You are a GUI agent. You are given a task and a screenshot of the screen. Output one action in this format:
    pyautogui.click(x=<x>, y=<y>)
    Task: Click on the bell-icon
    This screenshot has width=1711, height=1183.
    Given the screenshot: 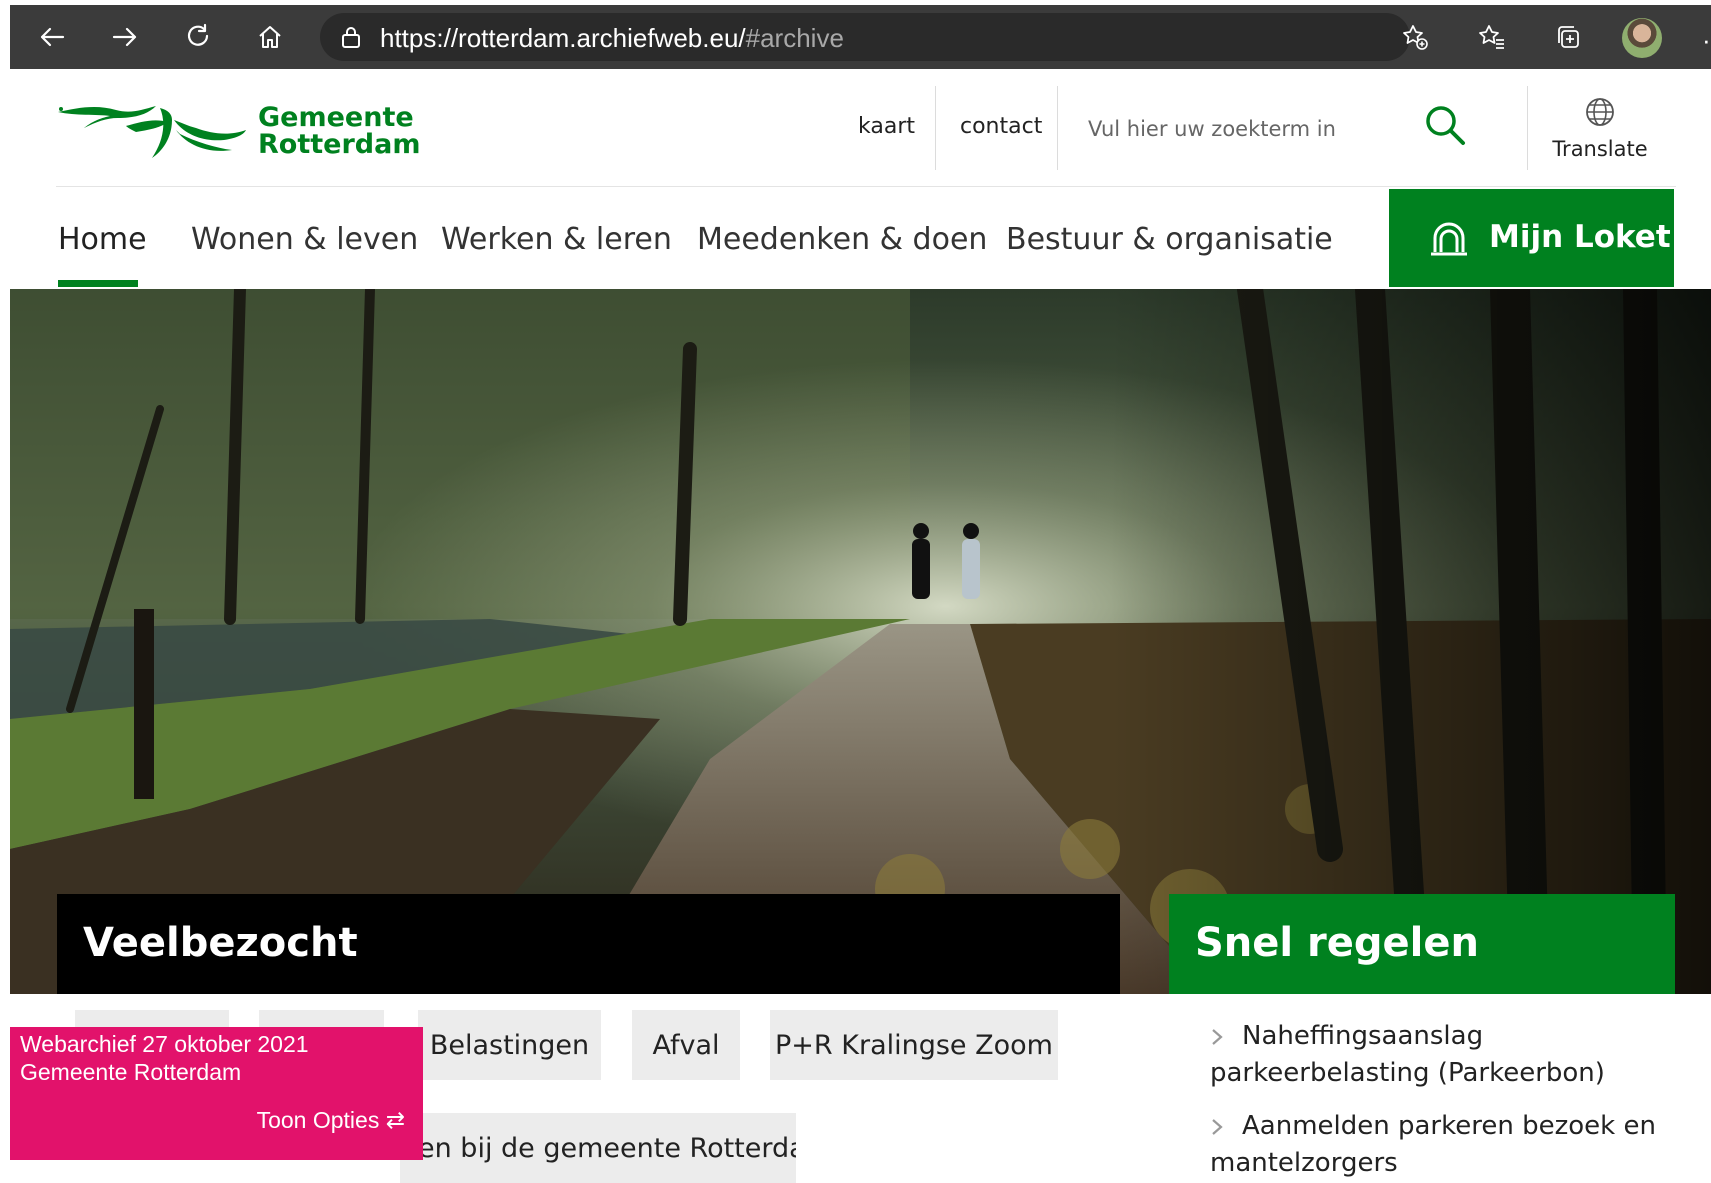 What is the action you would take?
    pyautogui.click(x=1449, y=239)
    